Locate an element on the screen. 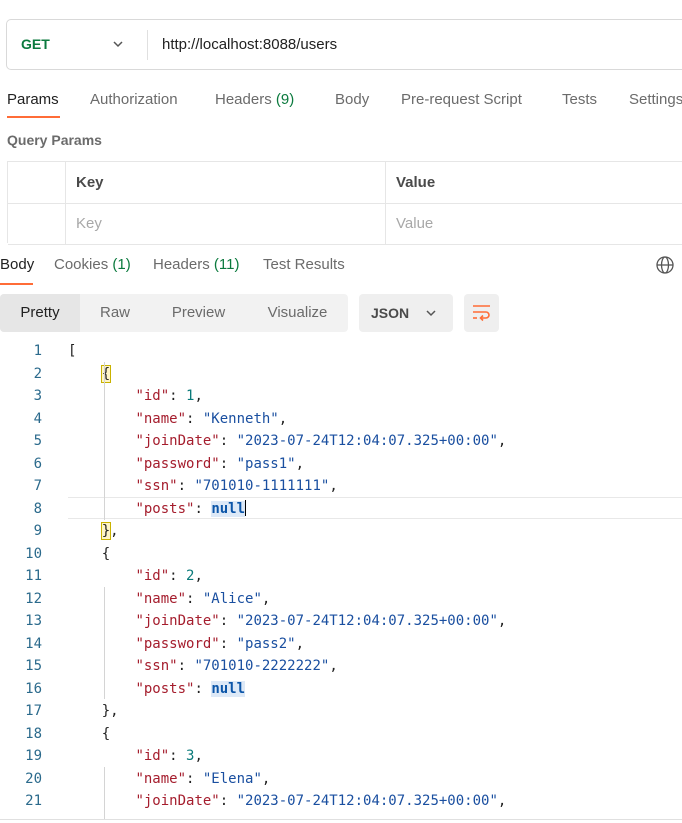  tab-authorization: Authorization is located at coordinates (134, 99).